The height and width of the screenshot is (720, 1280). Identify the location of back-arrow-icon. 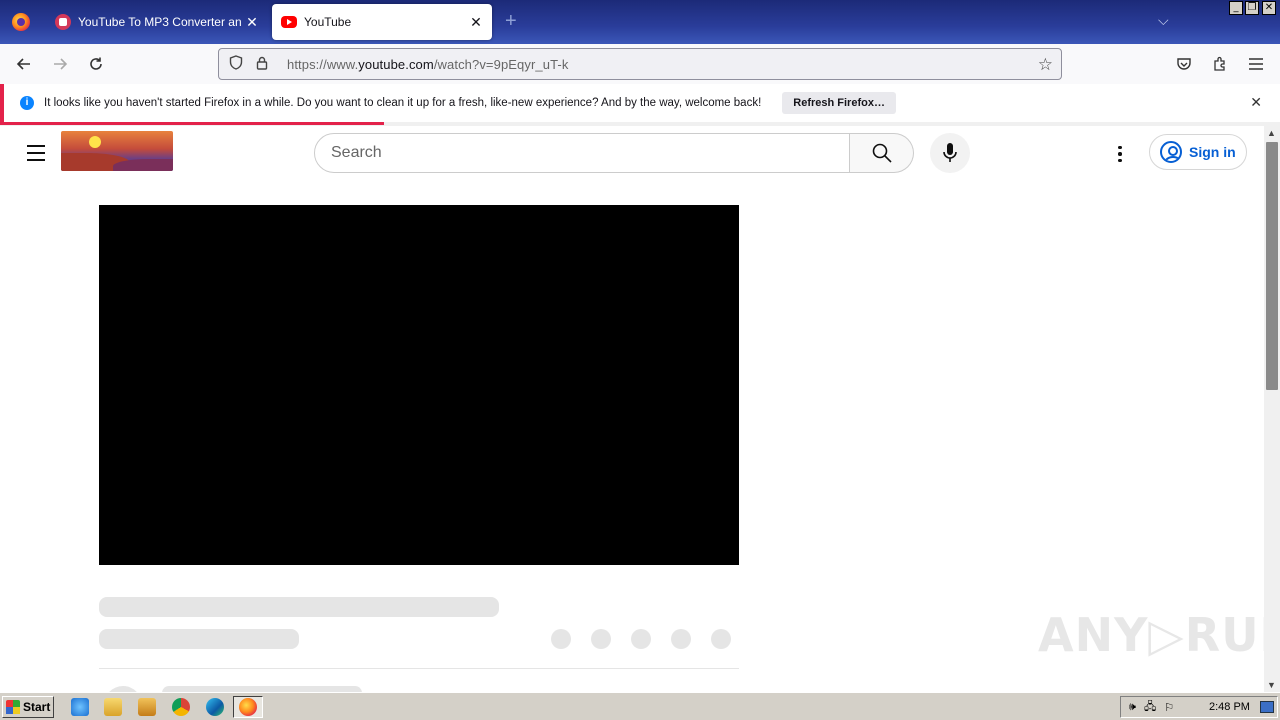
(24, 64).